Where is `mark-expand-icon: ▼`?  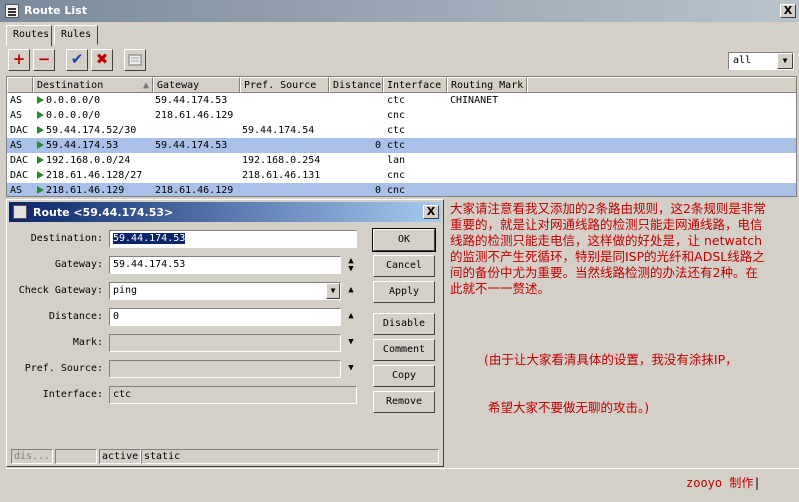
mark-expand-icon: ▼ is located at coordinates (351, 342).